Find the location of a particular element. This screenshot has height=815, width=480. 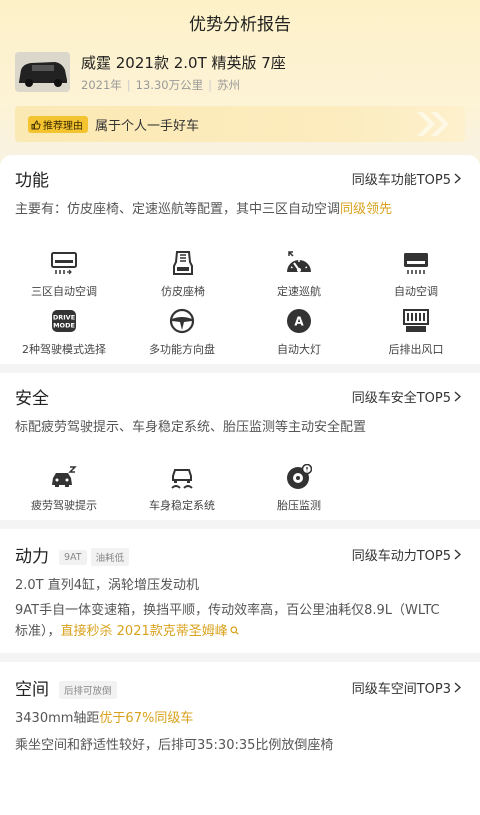

power-top5-link-label: 同级车动力TOP5 is located at coordinates (401, 556).